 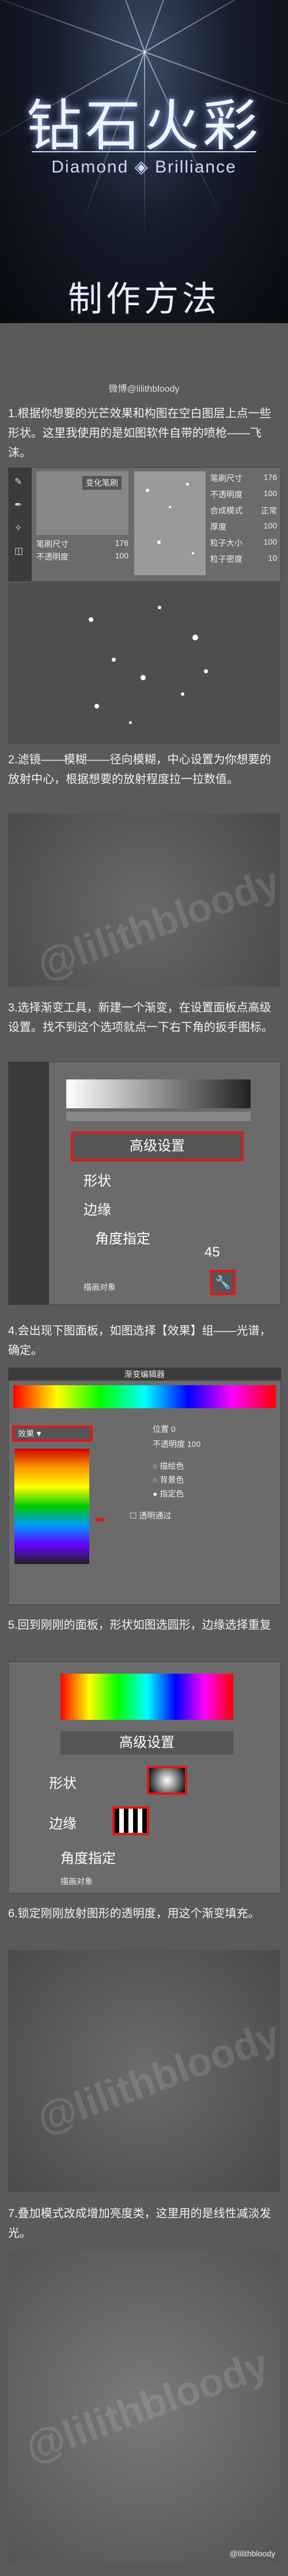 What do you see at coordinates (168, 1493) in the screenshot?
I see `radio-specified-color: ● 指定色` at bounding box center [168, 1493].